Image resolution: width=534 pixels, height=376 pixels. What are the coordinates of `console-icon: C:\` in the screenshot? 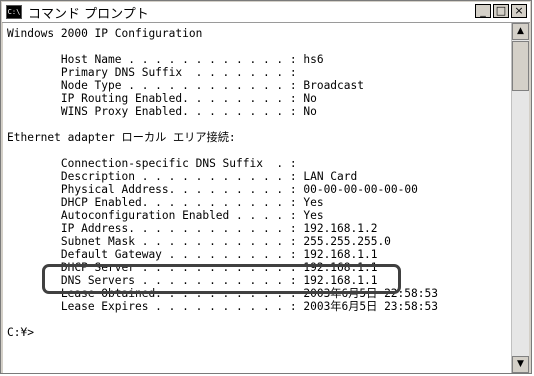 It's located at (14, 12).